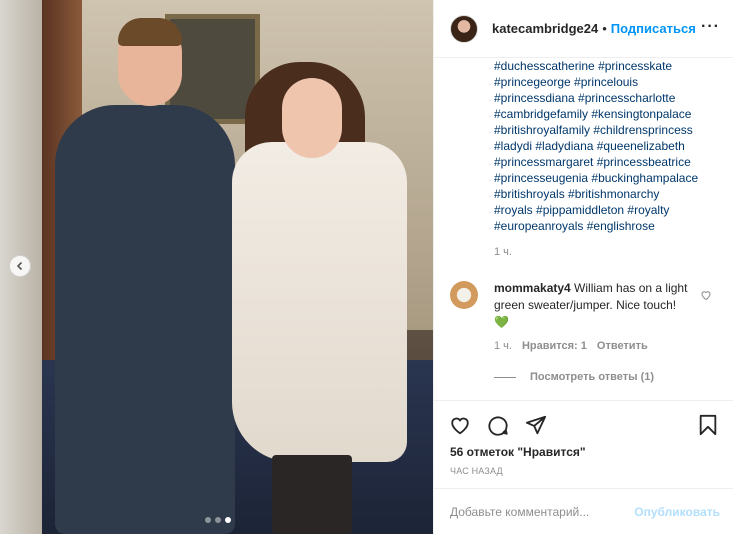  Describe the element at coordinates (464, 28) in the screenshot. I see `author-avatar` at that location.